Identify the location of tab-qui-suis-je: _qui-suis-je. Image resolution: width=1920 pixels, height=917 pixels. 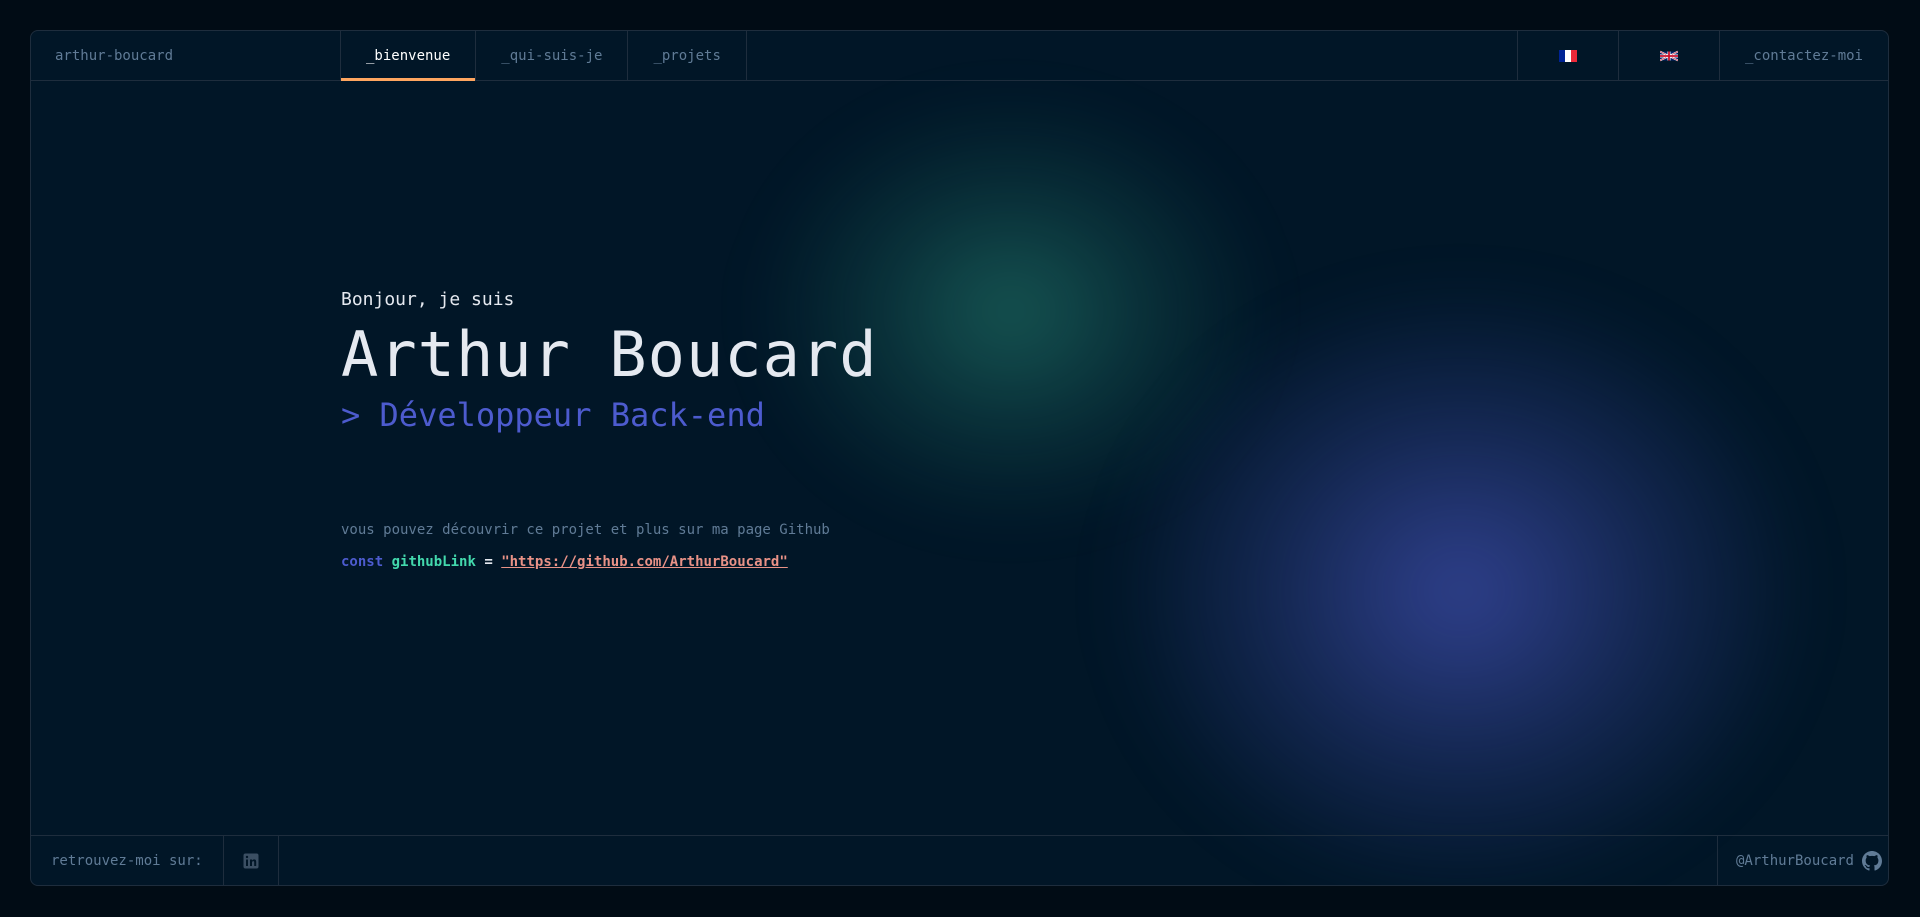
(552, 55).